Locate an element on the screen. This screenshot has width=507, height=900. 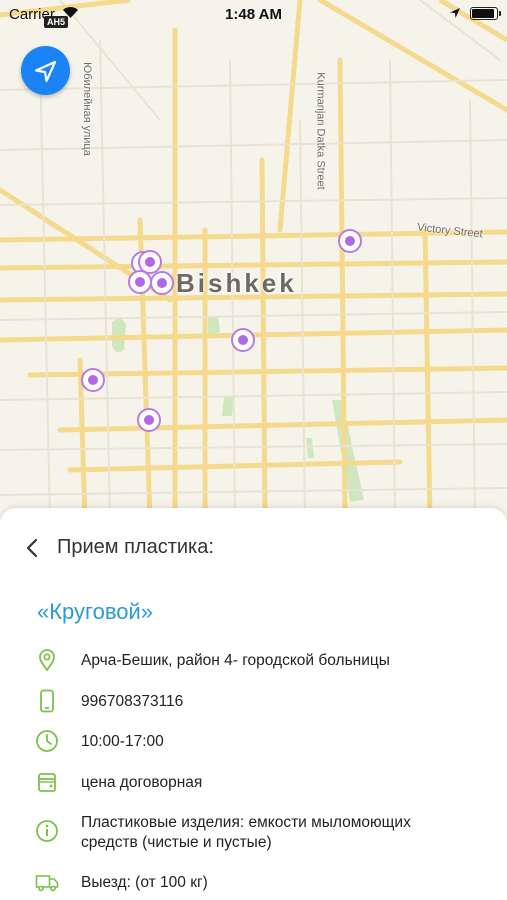
wallet-icon is located at coordinates (47, 782).